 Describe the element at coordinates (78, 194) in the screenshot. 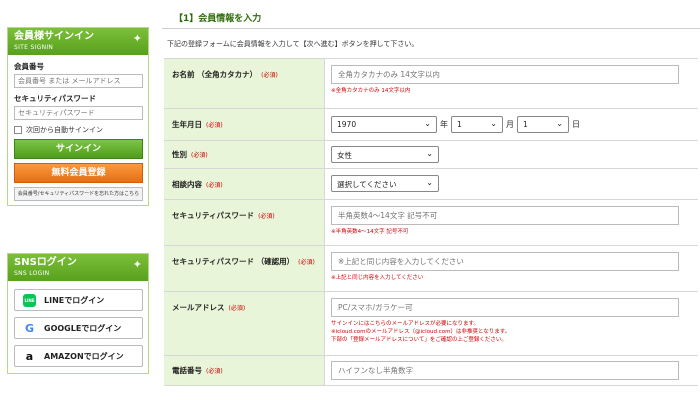

I see `forgot-credentials-link: 会員番号/セキュリティパスワードを忘れた方はこちら` at that location.